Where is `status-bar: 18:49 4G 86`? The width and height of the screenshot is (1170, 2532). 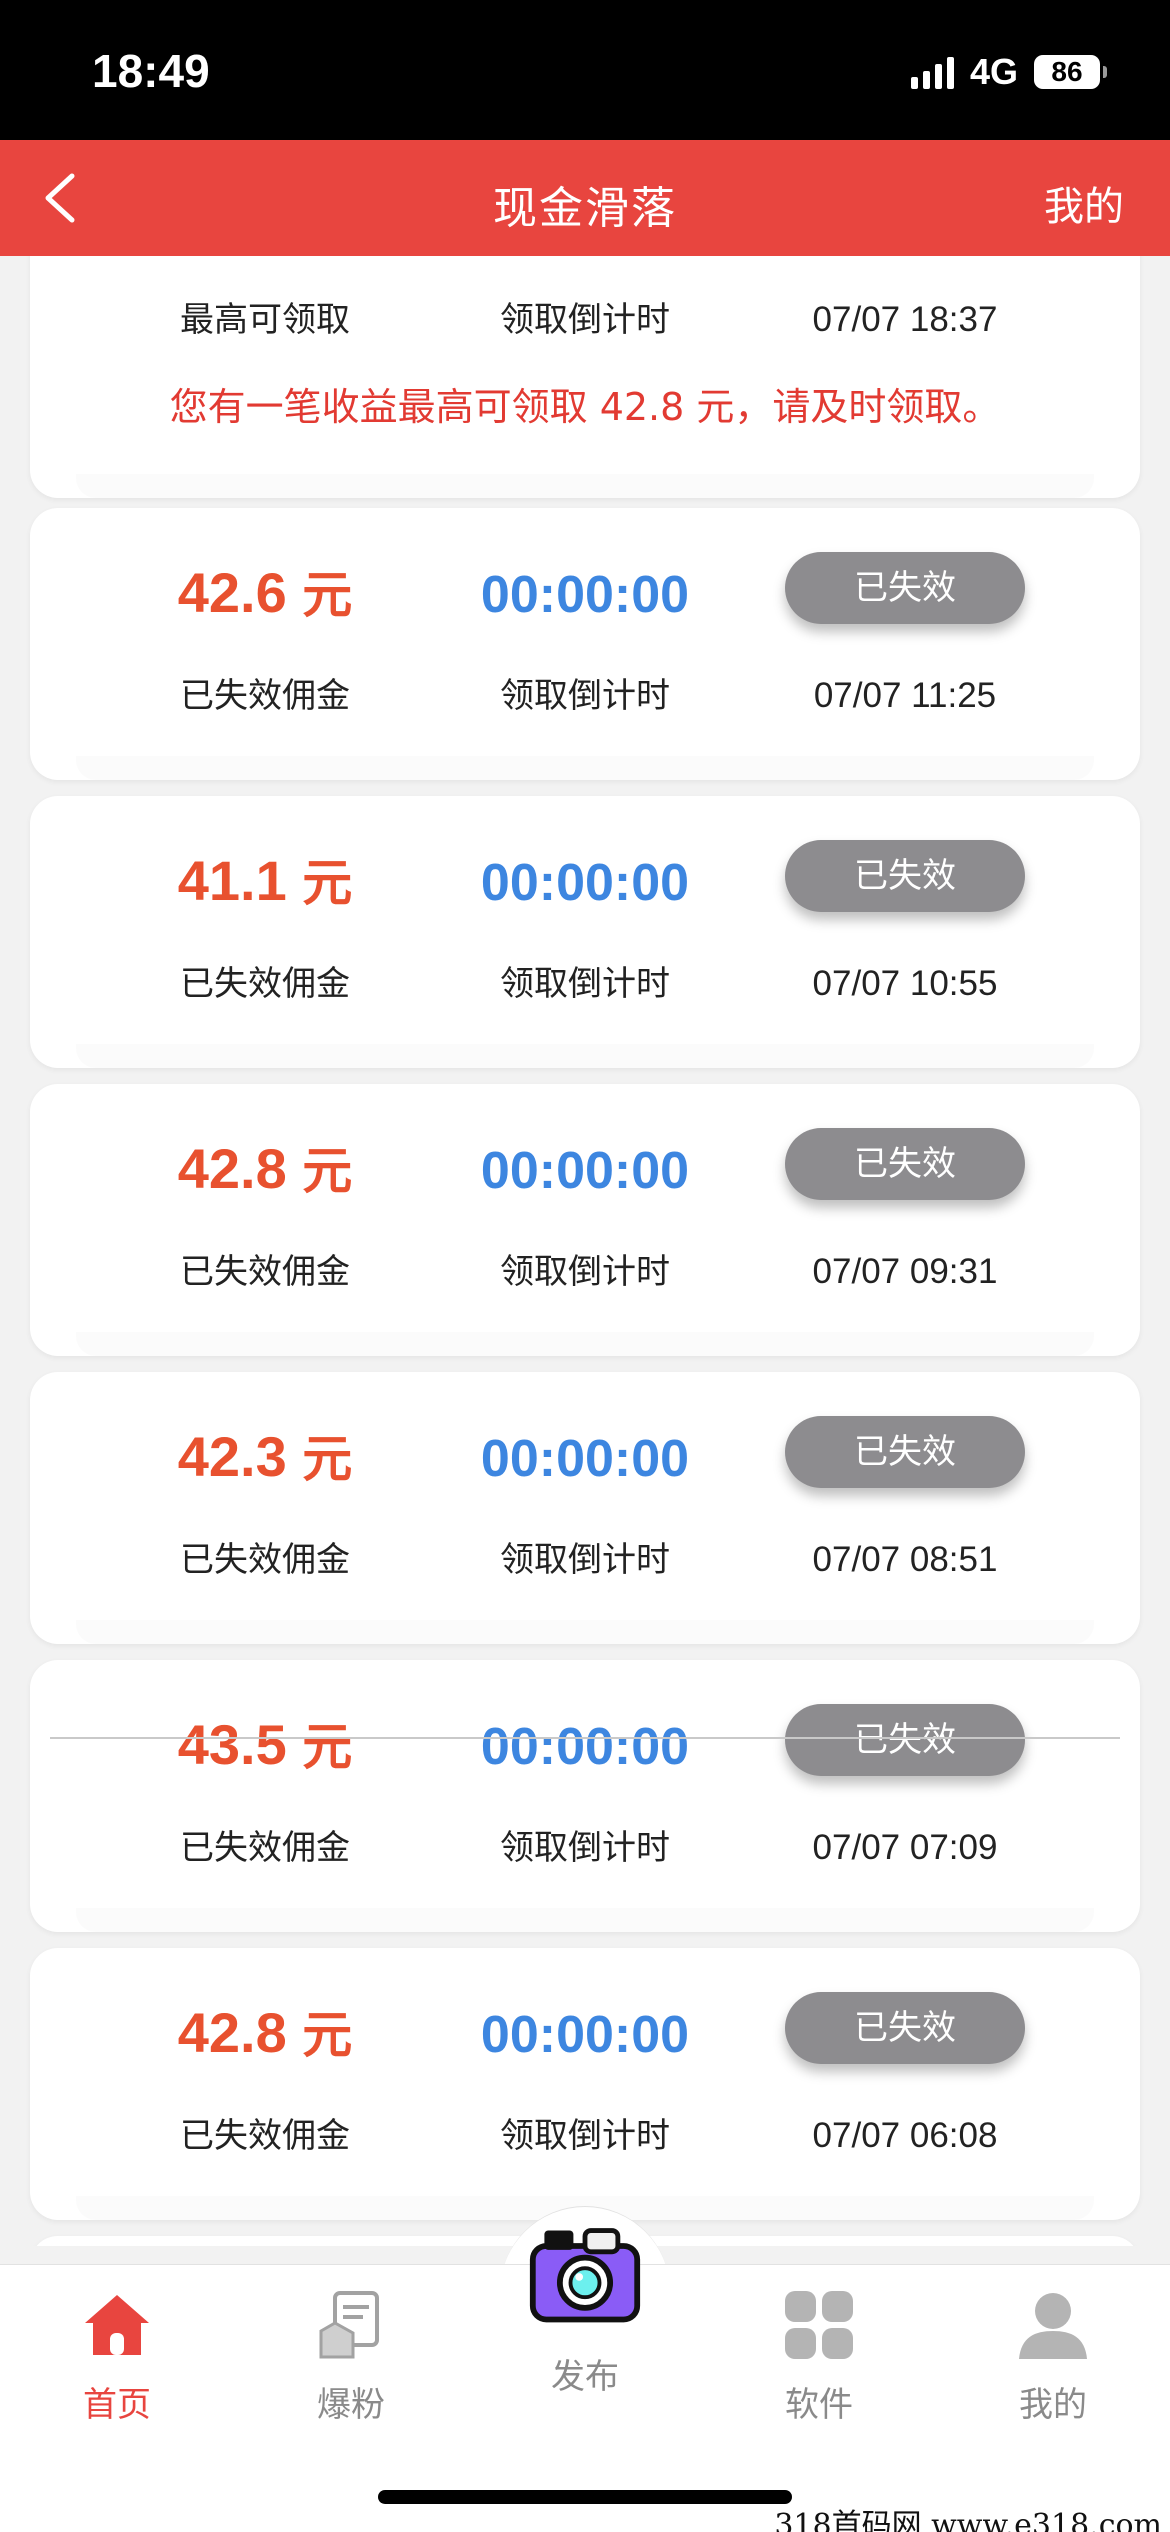 status-bar: 18:49 4G 86 is located at coordinates (585, 70).